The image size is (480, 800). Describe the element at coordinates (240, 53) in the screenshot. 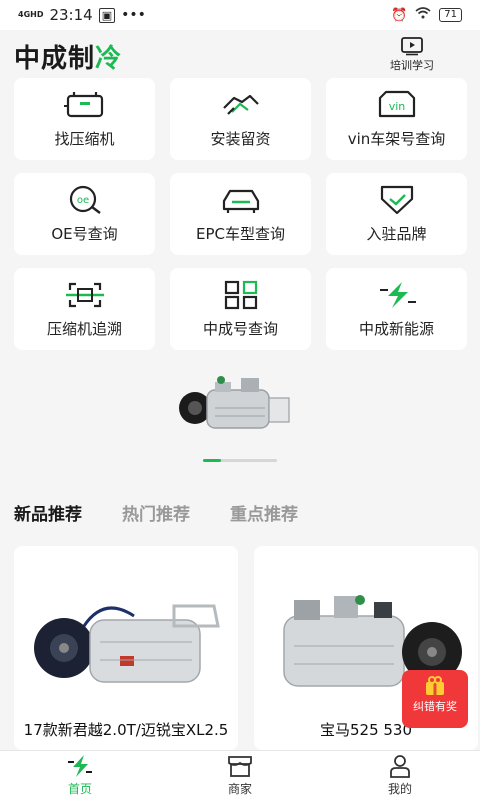

I see `app-header: 中成制冷 培训学习` at that location.